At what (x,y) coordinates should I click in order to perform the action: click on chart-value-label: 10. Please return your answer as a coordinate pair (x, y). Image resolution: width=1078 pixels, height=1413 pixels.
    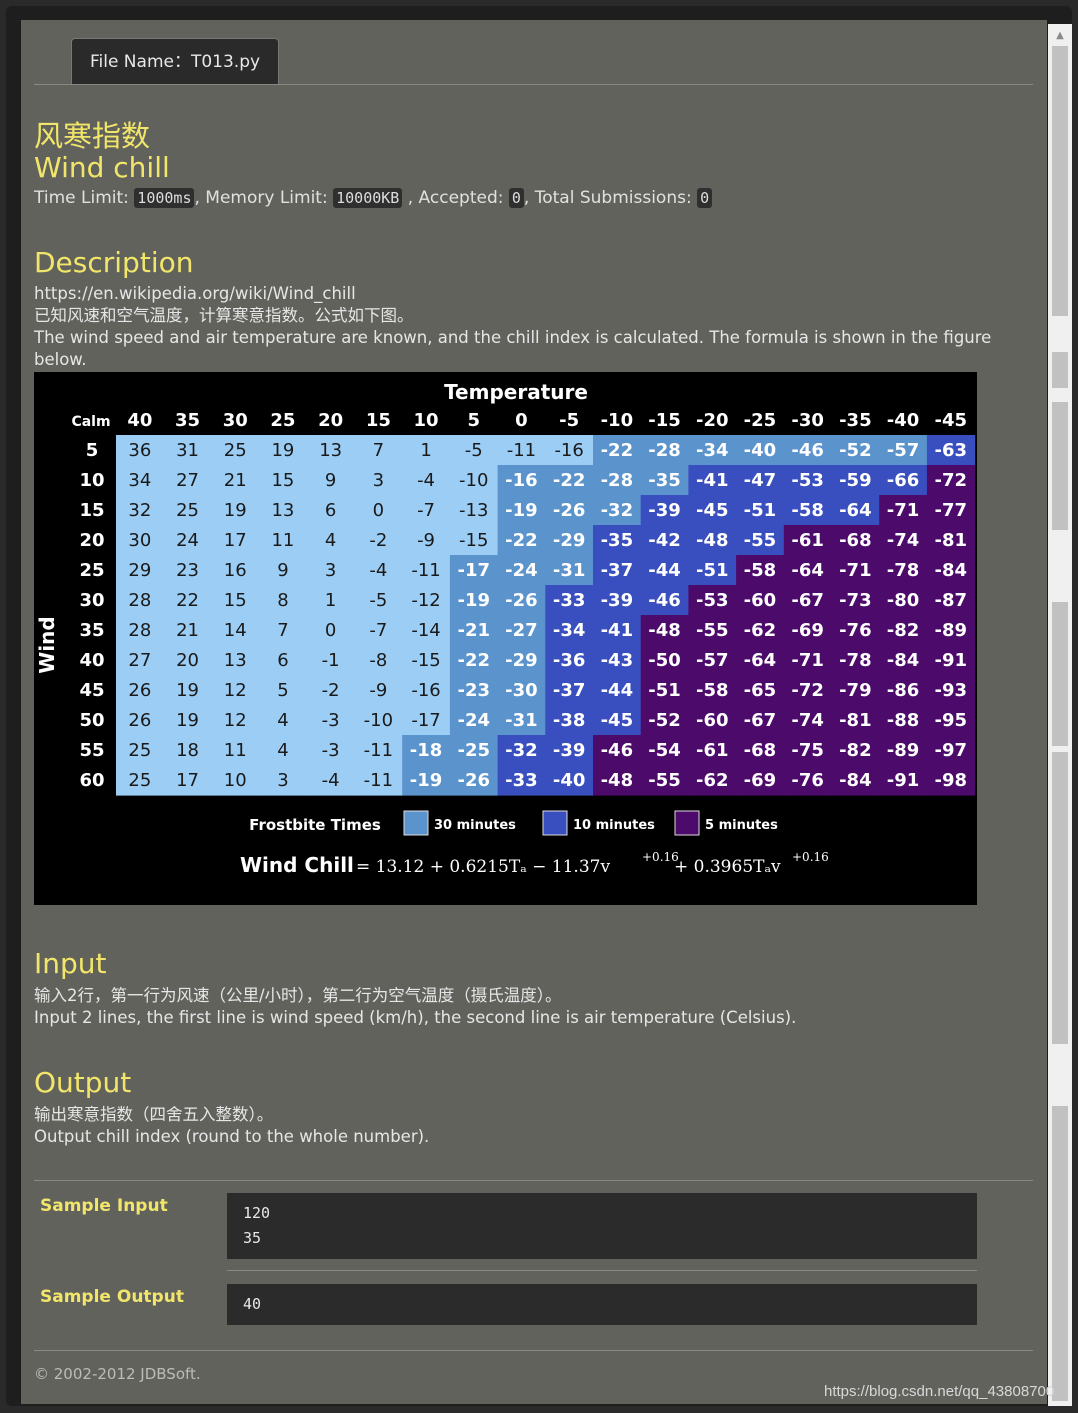
    Looking at the image, I should click on (235, 780).